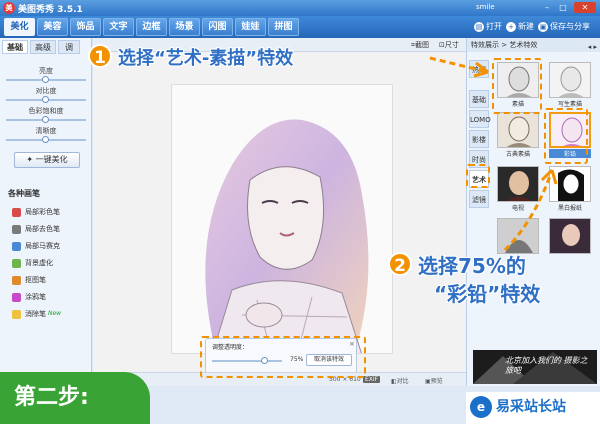  I want to click on site-logo-icon: e, so click(481, 407).